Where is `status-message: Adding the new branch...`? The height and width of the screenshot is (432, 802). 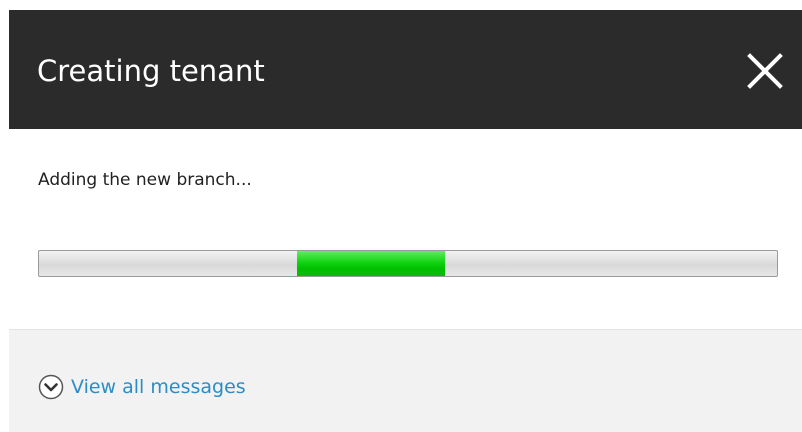
status-message: Adding the new branch... is located at coordinates (145, 180).